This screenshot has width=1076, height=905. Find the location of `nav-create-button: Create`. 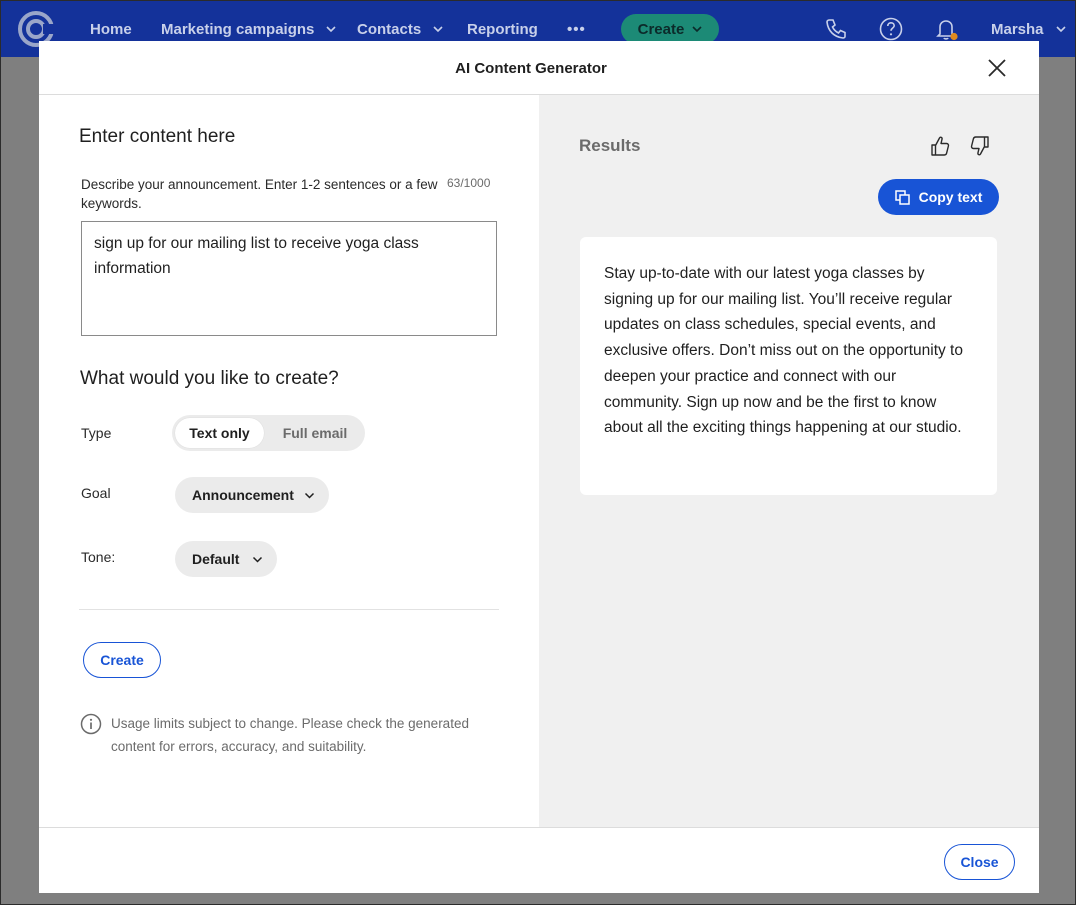

nav-create-button: Create is located at coordinates (670, 29).